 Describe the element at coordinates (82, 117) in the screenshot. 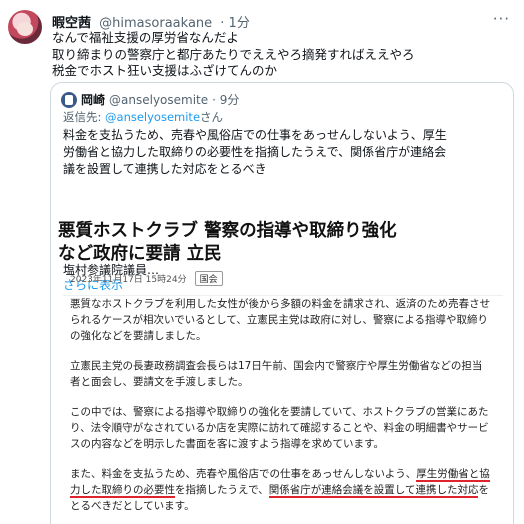

I see `reply-prefix: 返信先:` at that location.